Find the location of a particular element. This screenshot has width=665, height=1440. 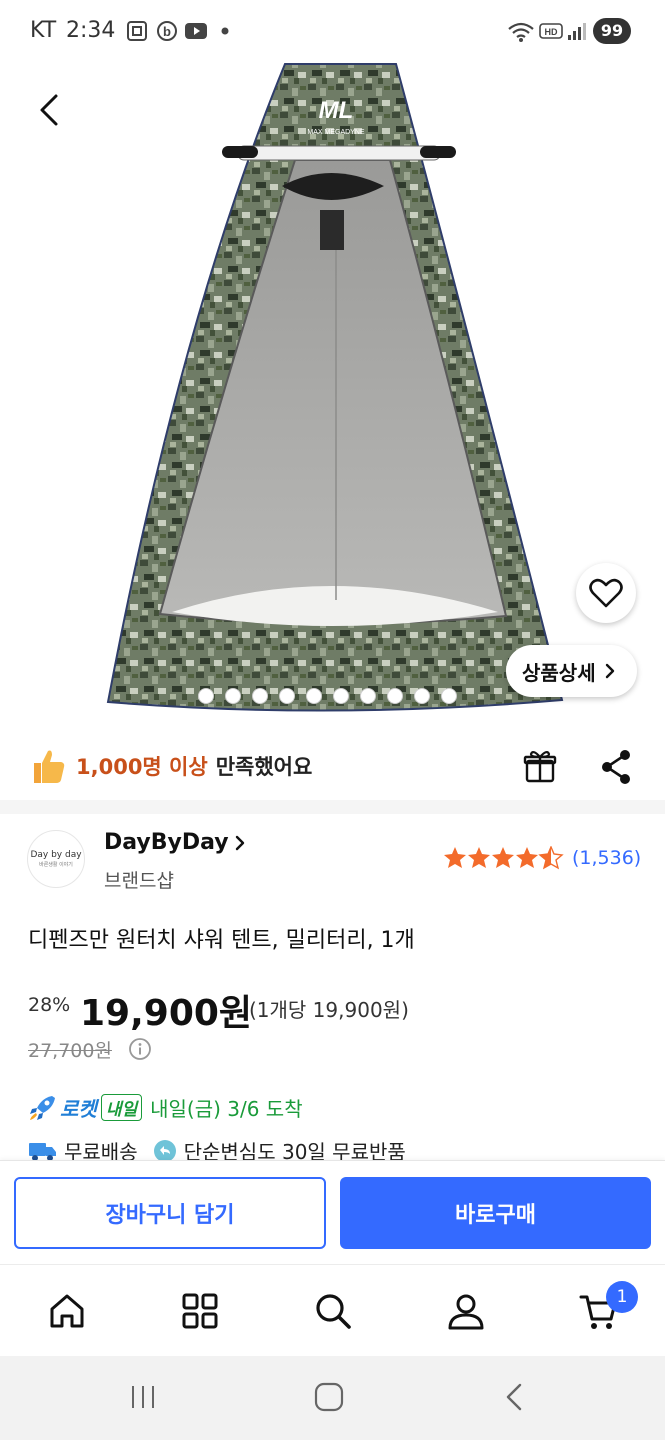

b-app-icon: b is located at coordinates (167, 31).